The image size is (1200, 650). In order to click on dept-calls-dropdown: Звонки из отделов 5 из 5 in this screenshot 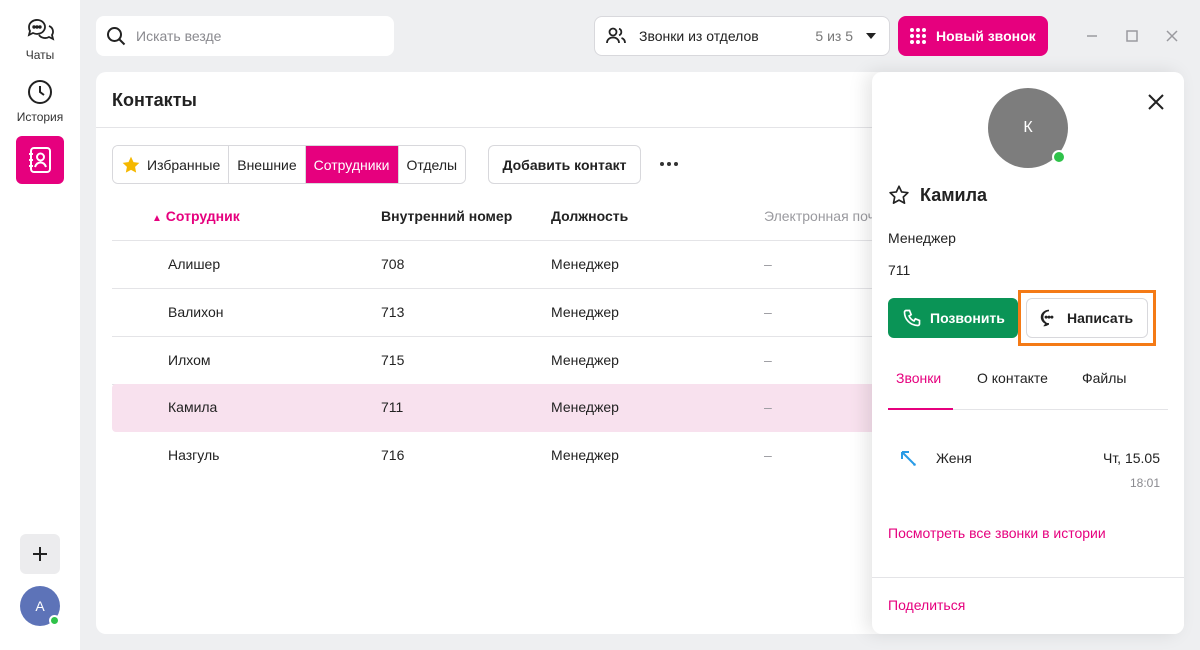, I will do `click(742, 36)`.